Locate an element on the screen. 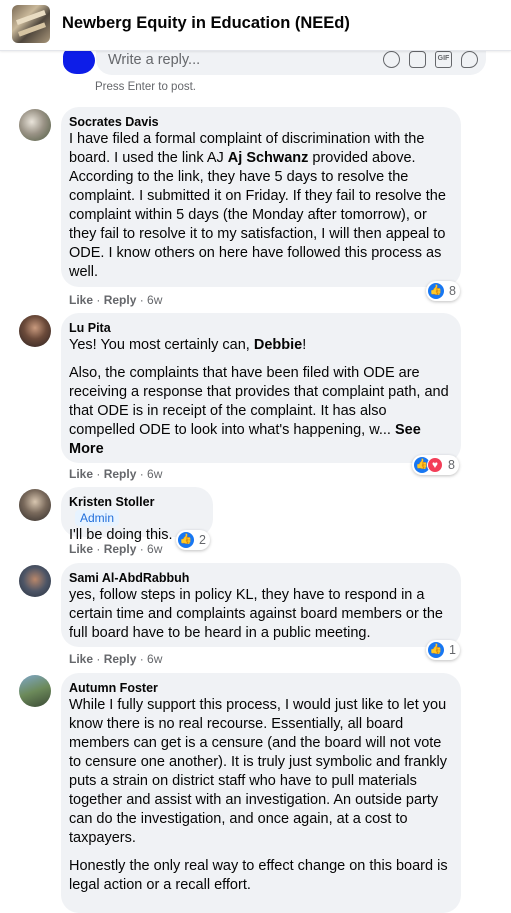 The height and width of the screenshot is (913, 511). comment-author: Kristen StollerAdmin is located at coordinates (112, 510).